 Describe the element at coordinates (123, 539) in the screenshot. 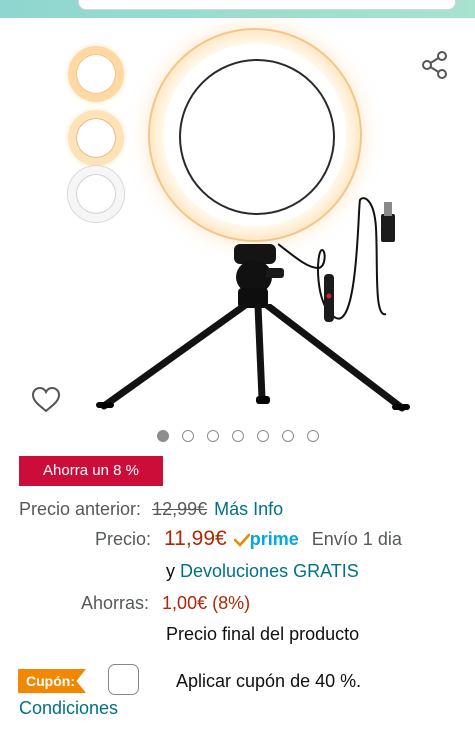

I see `price-label: Precio:` at that location.